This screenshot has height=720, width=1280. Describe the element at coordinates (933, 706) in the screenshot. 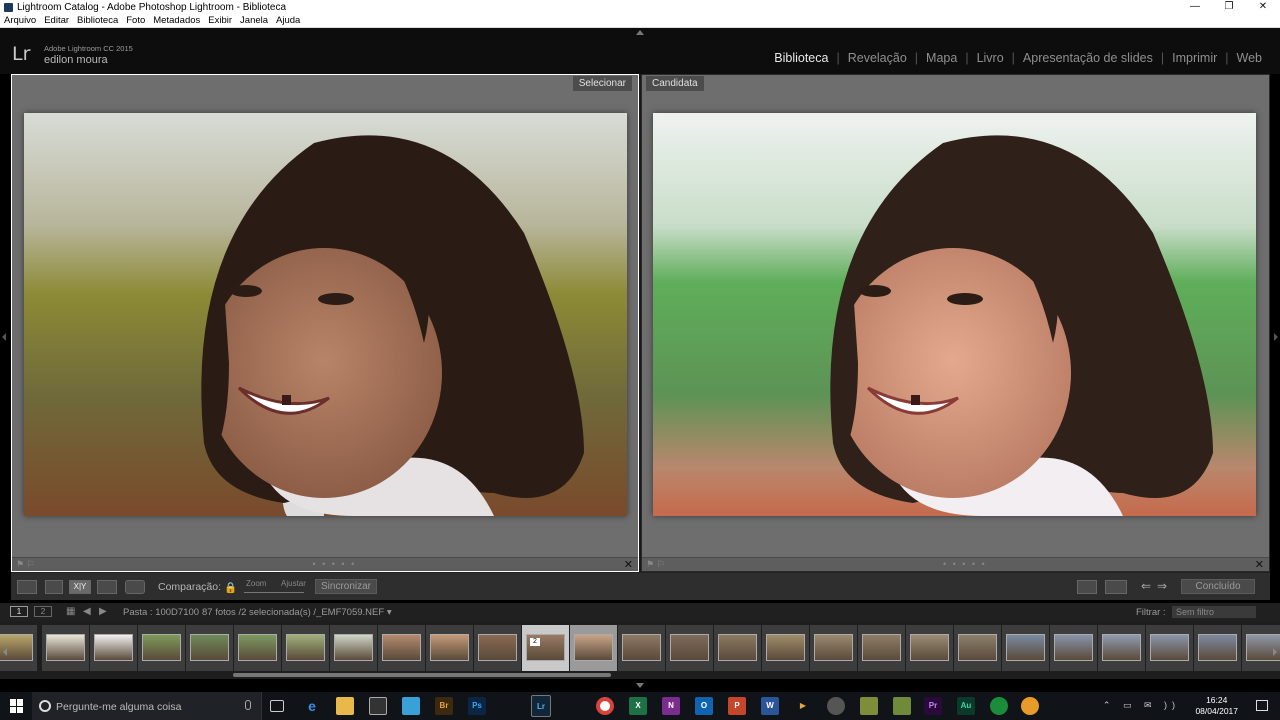

I see `premiere-icon: Pr` at that location.